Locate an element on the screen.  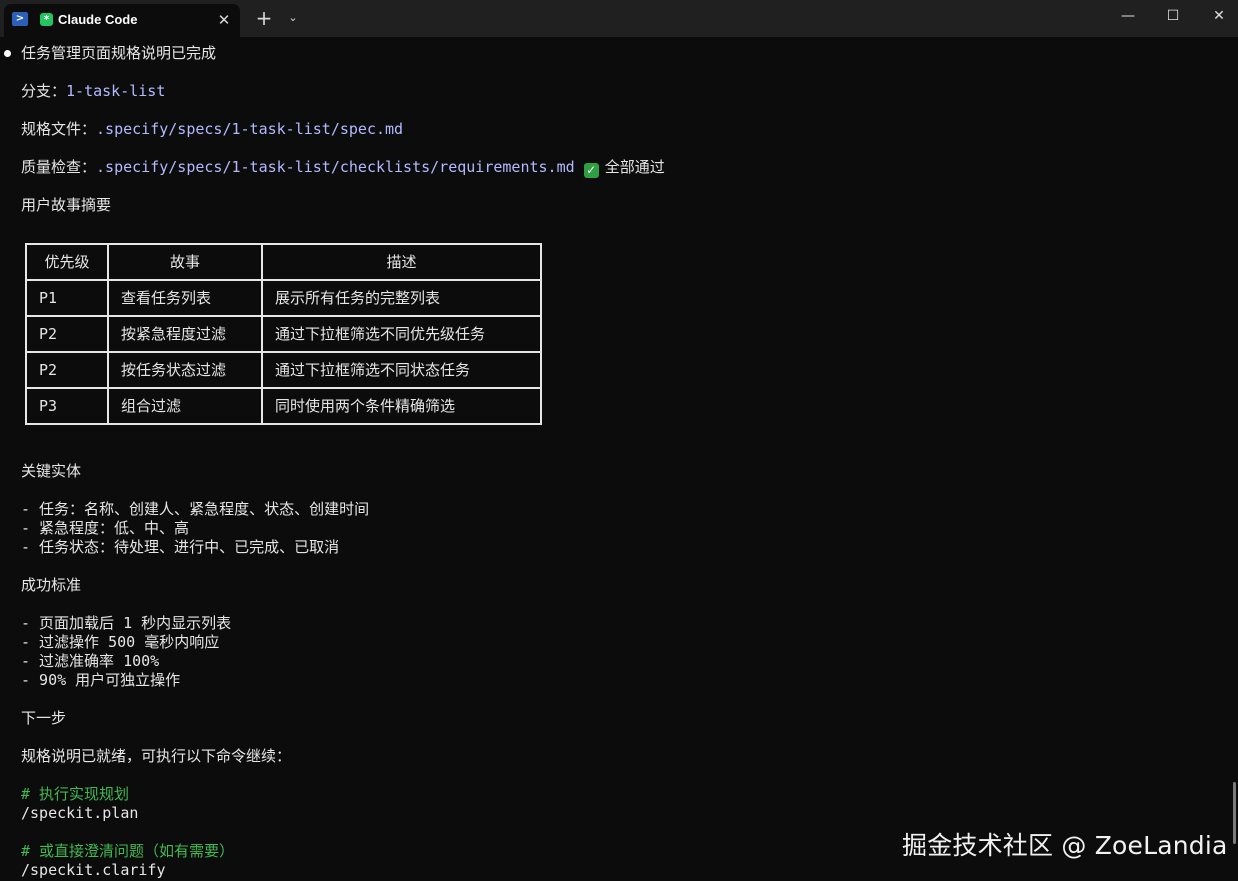
table-cell-description: 展示所有任务的完整列表 is located at coordinates (401, 298).